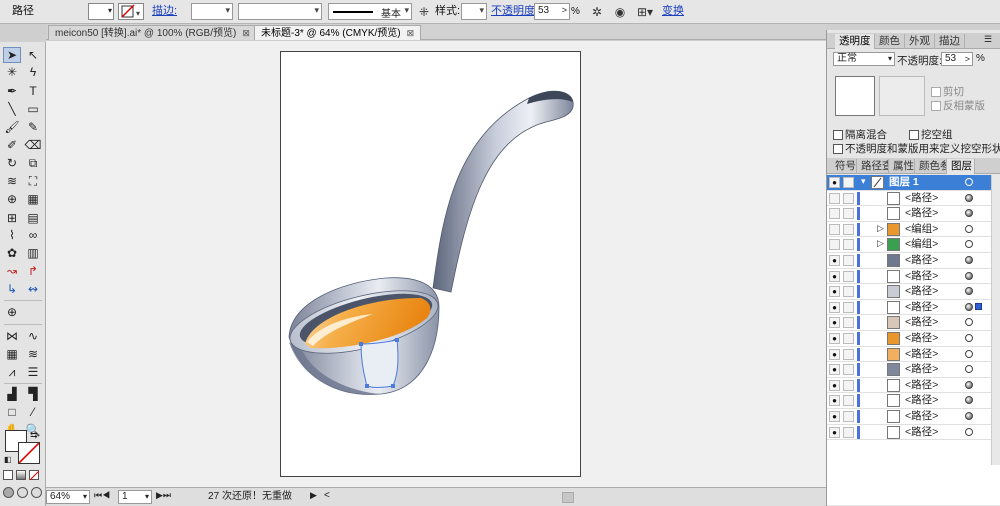  What do you see at coordinates (947, 91) in the screenshot?
I see `clip-option: 剪切` at bounding box center [947, 91].